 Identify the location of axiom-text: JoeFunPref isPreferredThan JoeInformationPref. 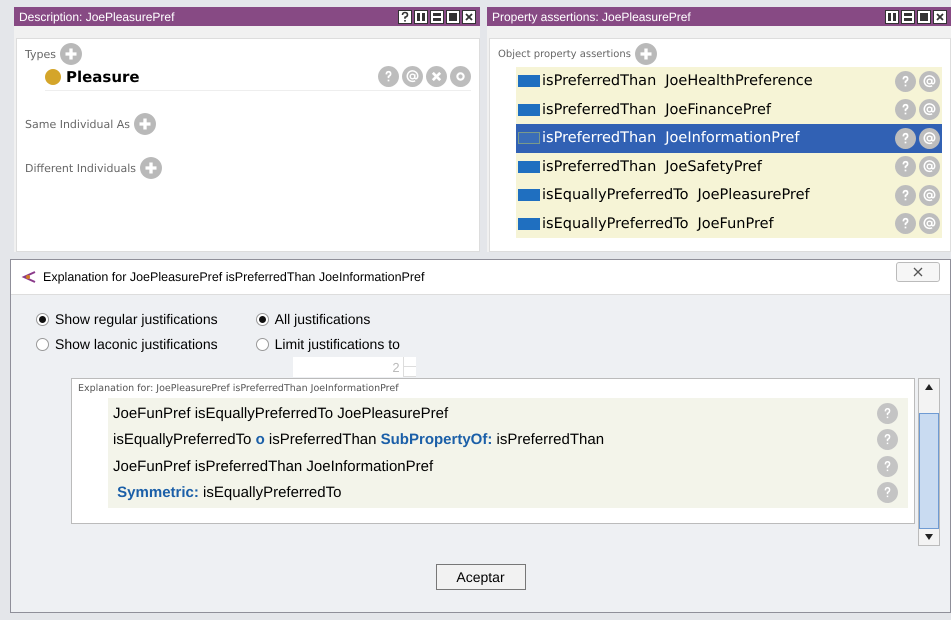
(273, 466).